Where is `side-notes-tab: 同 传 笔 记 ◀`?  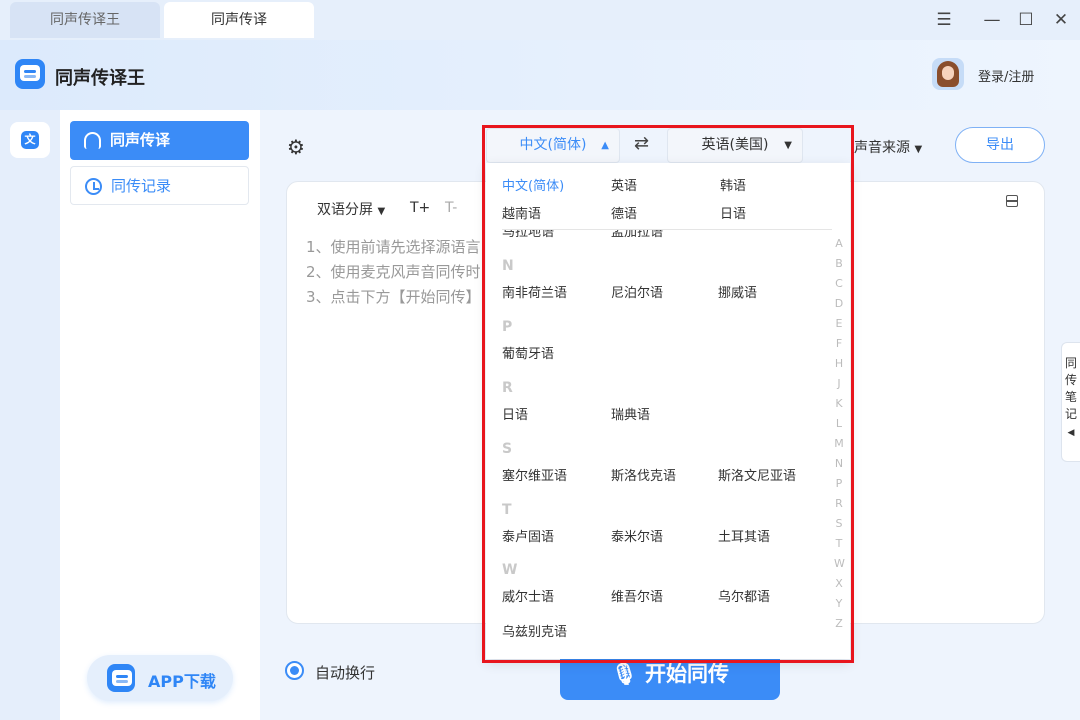
side-notes-tab: 同 传 笔 记 ◀ is located at coordinates (1070, 402).